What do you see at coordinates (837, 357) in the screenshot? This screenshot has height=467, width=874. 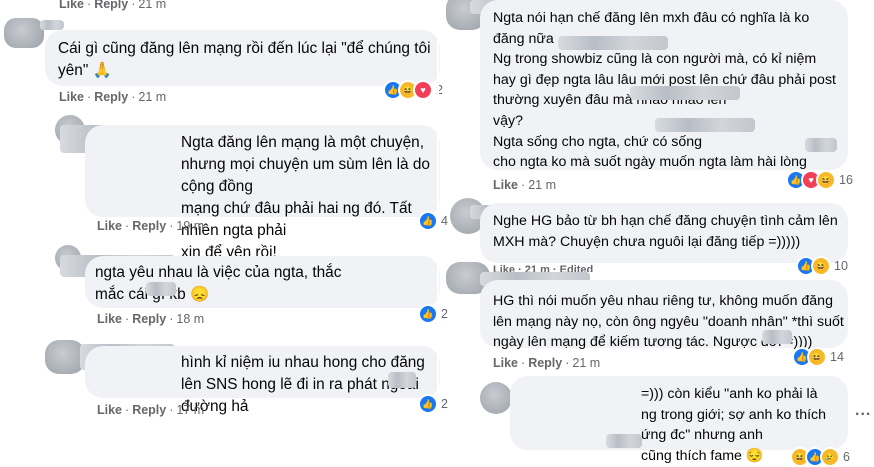 I see `reaction-count: 14` at bounding box center [837, 357].